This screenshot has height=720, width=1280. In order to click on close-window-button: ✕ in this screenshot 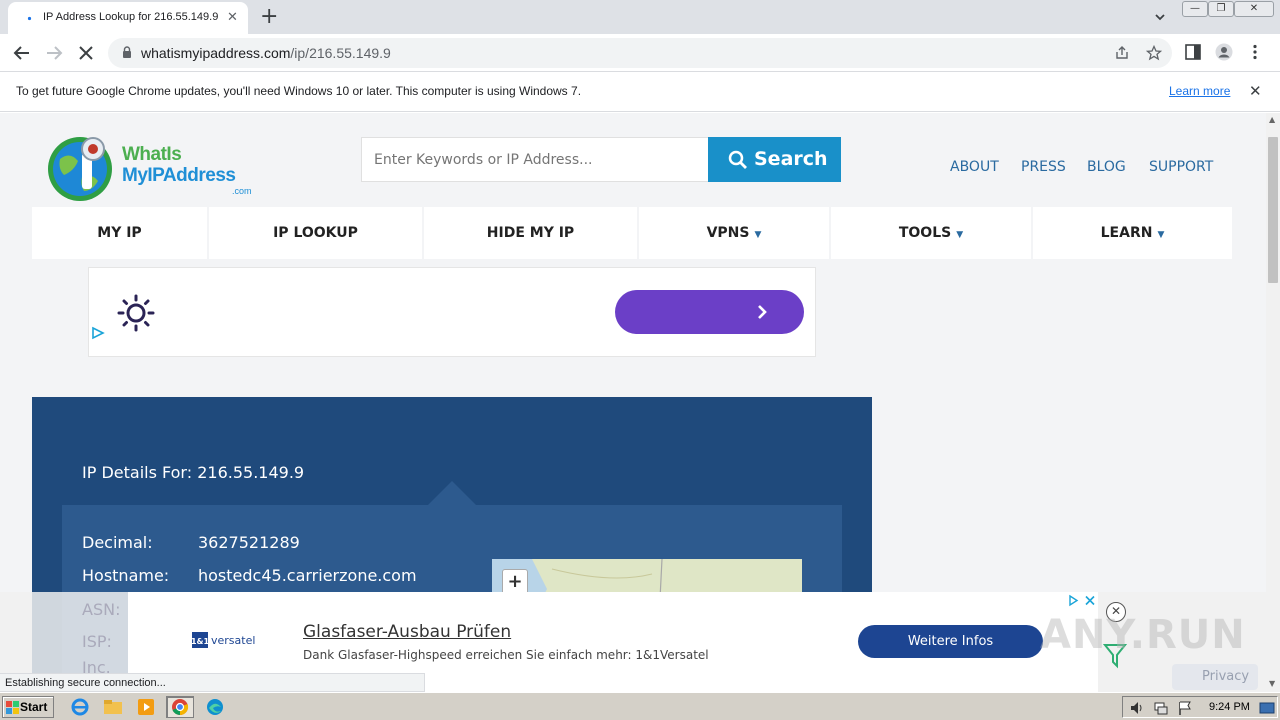, I will do `click(1254, 9)`.